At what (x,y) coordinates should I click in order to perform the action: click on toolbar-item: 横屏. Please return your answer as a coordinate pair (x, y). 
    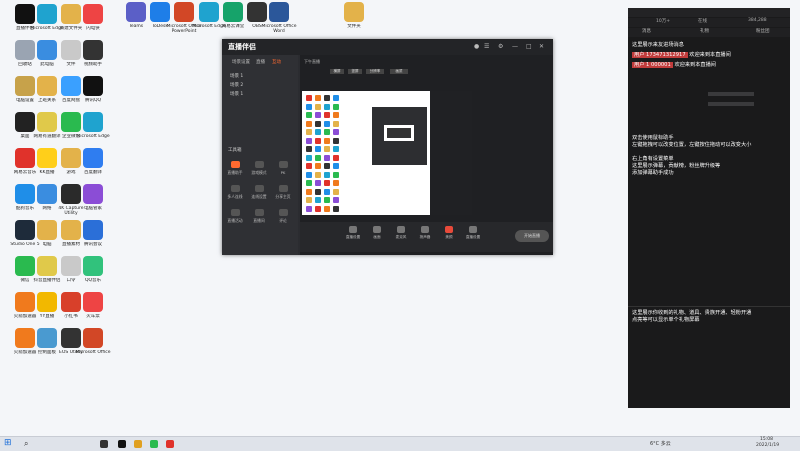
    Looking at the image, I should click on (337, 71).